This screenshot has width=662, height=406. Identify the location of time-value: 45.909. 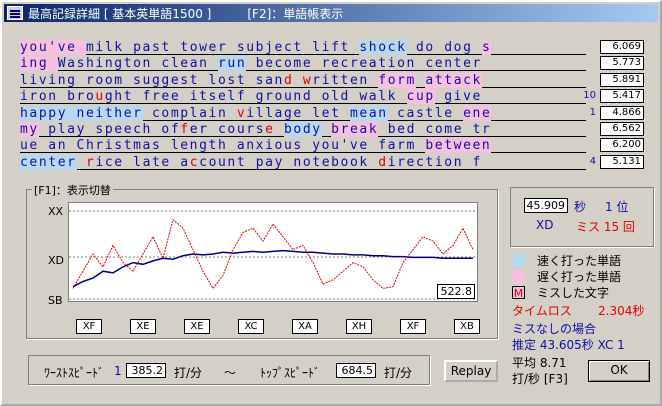
(546, 205).